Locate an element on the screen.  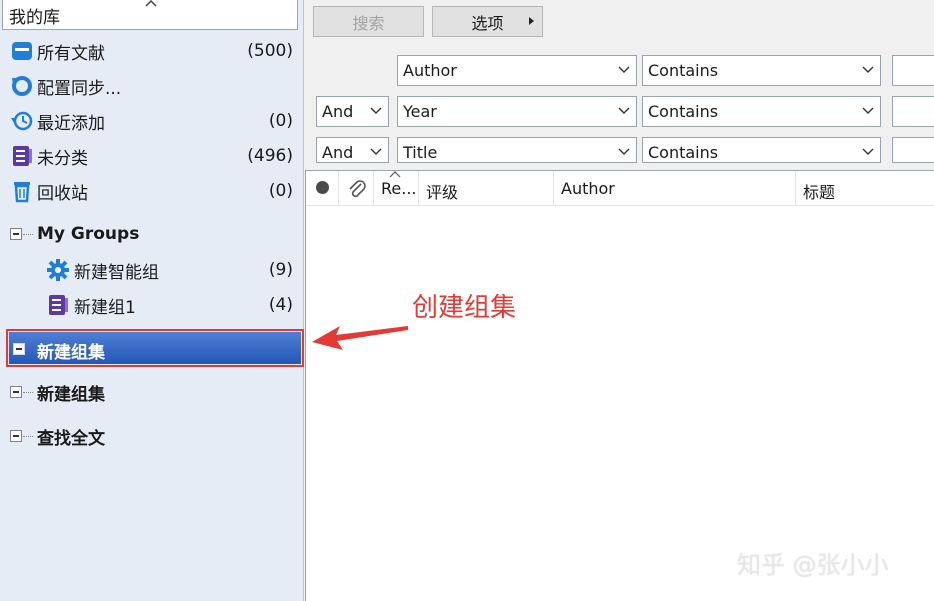
list-header: Re... 评级 Author 标题 is located at coordinates (620, 188).